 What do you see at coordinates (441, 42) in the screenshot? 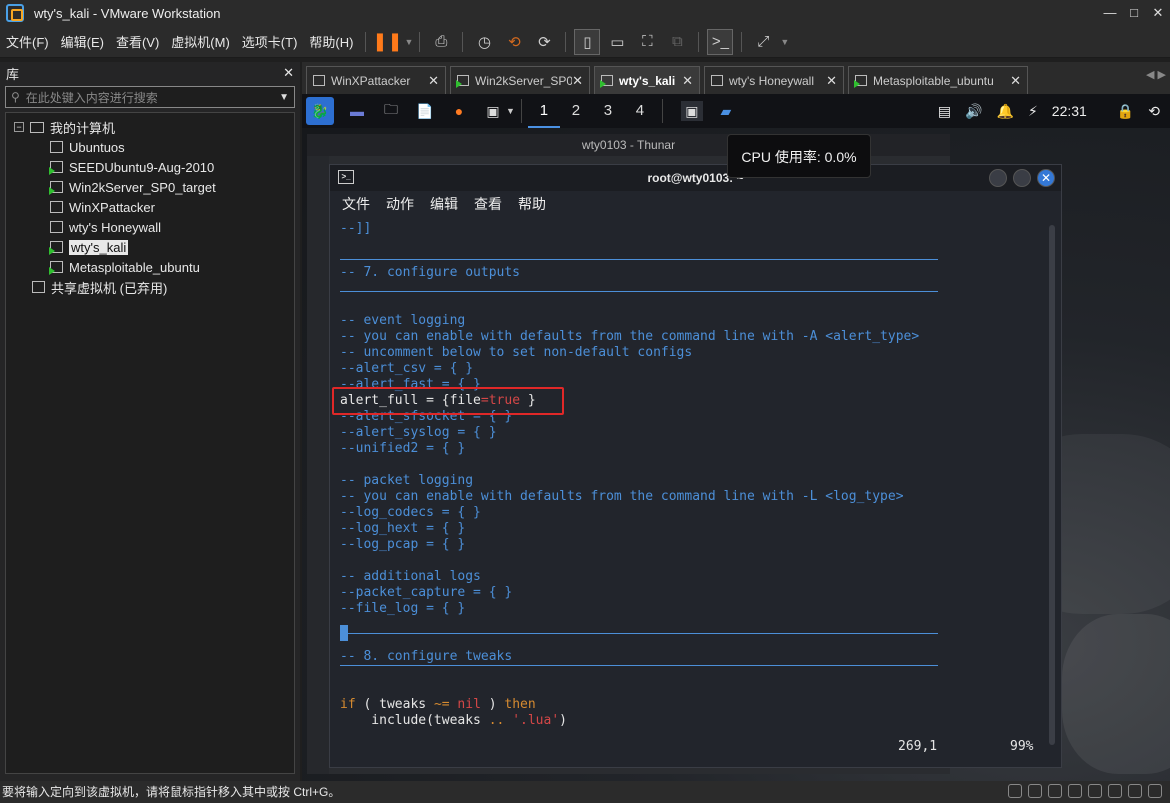
I see `send-ctrl-alt-del-icon: ⎙` at bounding box center [441, 42].